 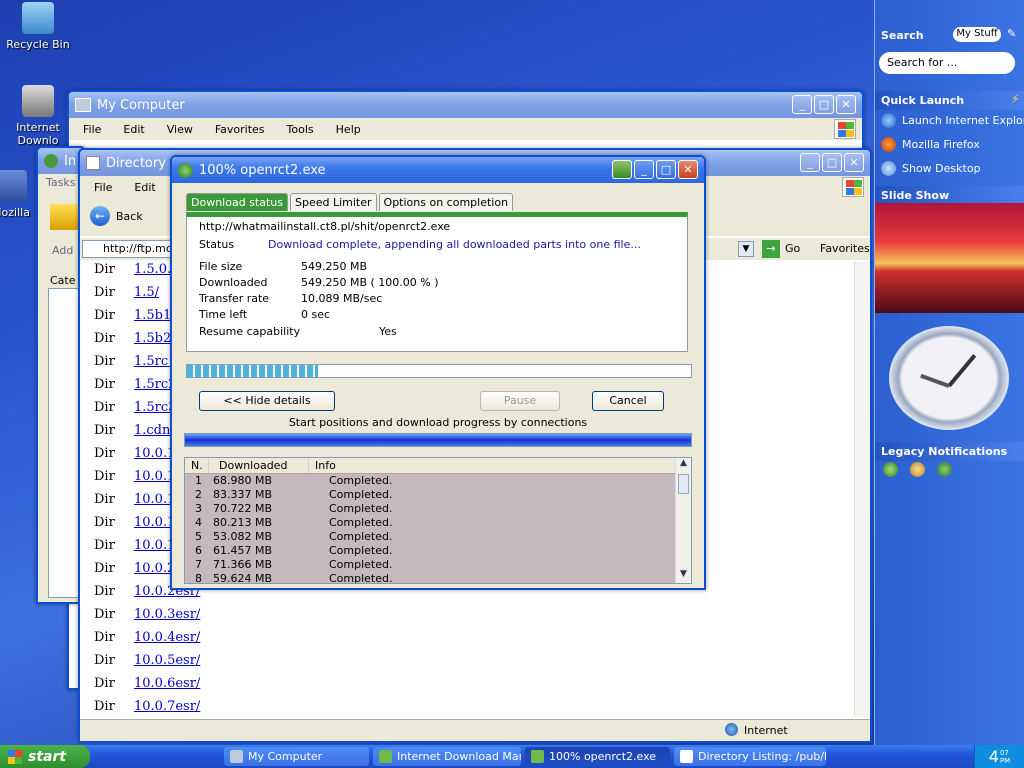 What do you see at coordinates (944, 469) in the screenshot?
I see `download-tray-icon` at bounding box center [944, 469].